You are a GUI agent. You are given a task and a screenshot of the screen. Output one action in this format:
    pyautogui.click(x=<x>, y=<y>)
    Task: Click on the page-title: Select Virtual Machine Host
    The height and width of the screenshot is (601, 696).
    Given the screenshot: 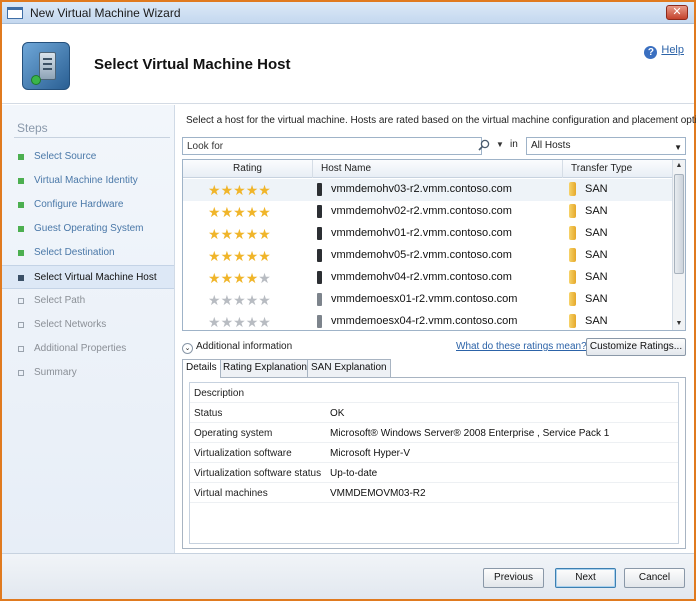 What is the action you would take?
    pyautogui.click(x=192, y=64)
    